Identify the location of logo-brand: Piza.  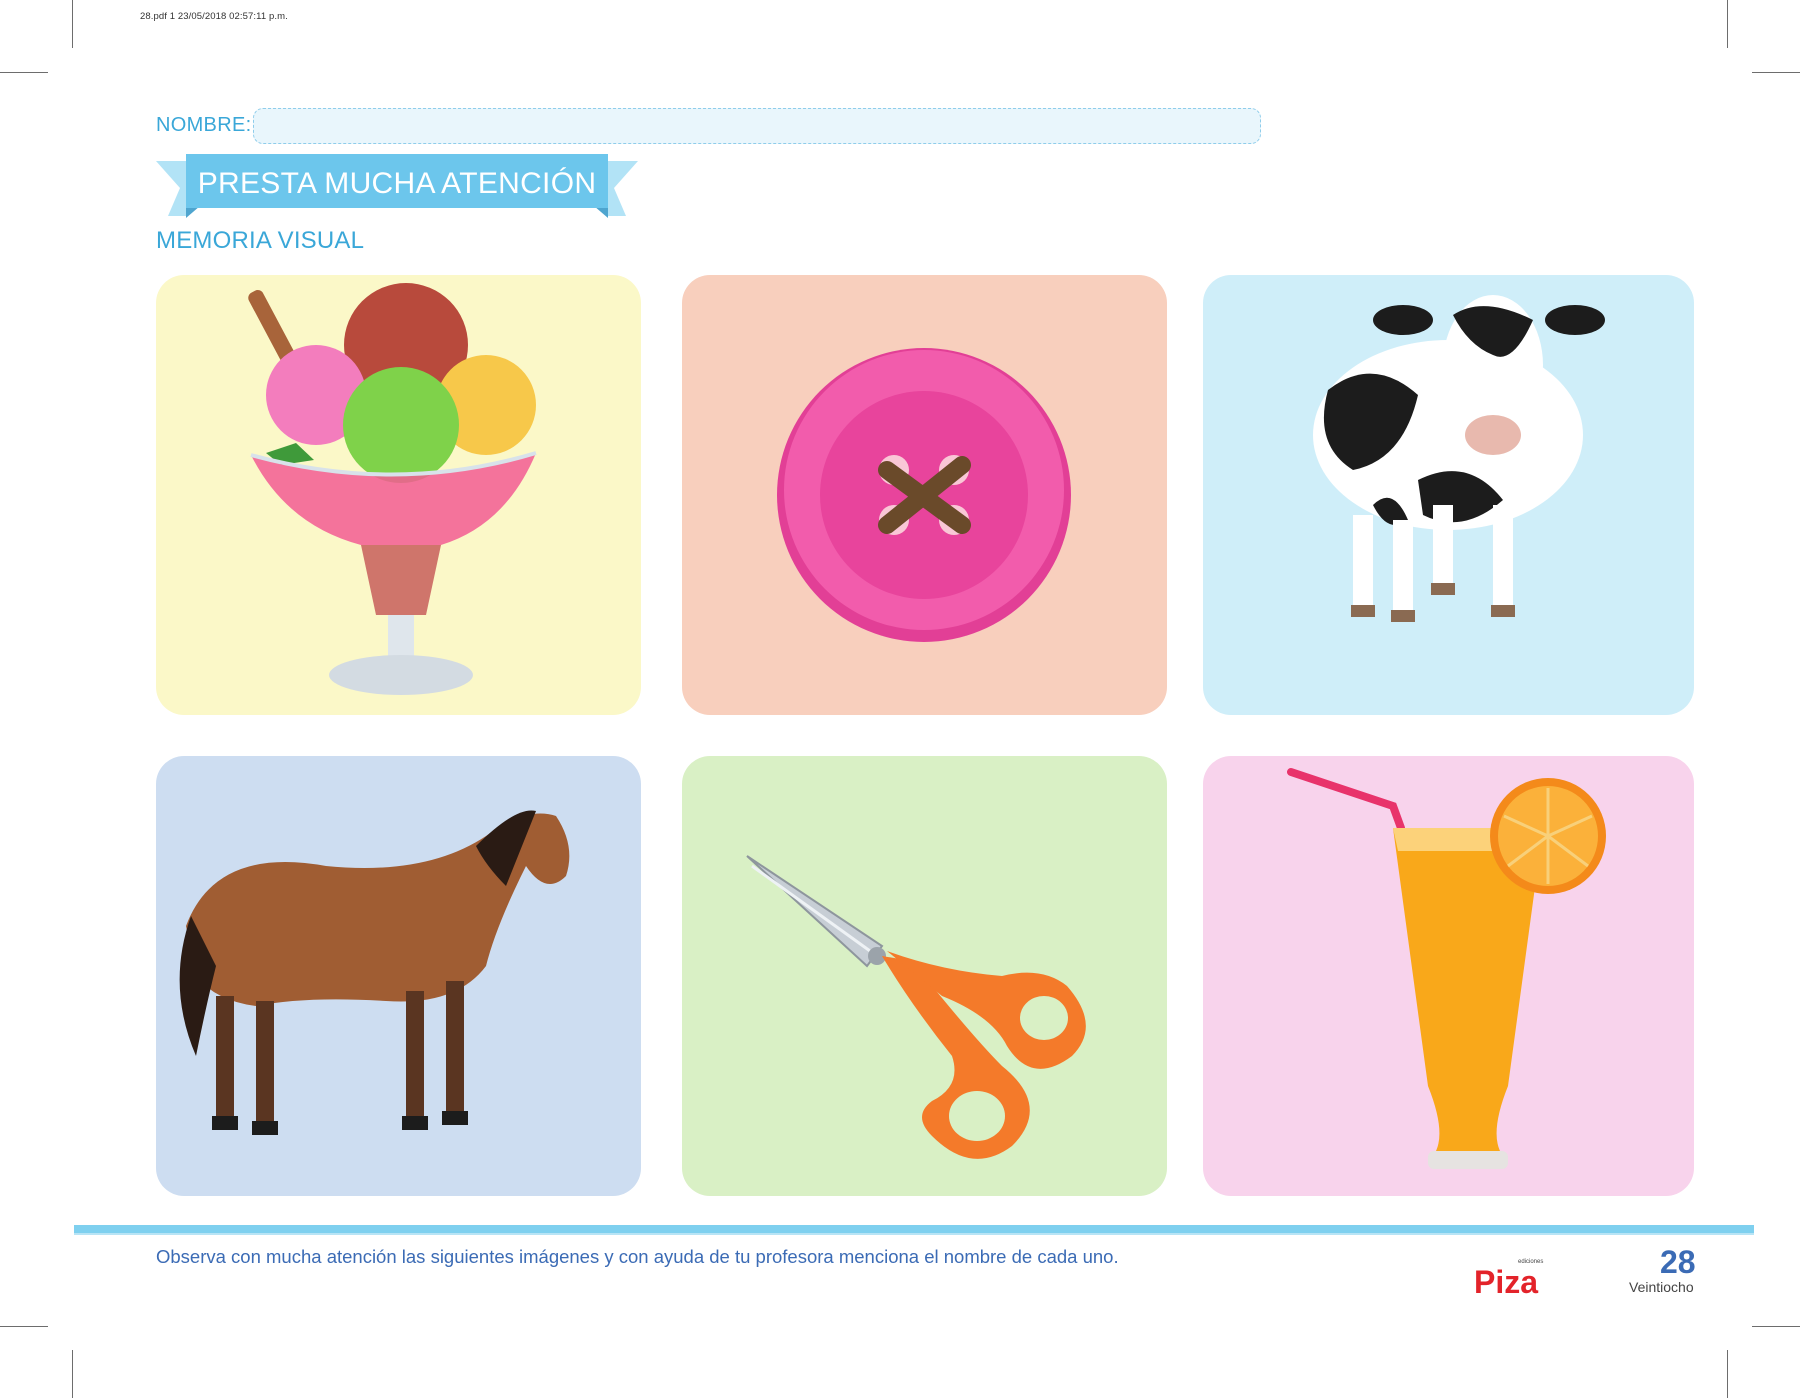
(1506, 1280).